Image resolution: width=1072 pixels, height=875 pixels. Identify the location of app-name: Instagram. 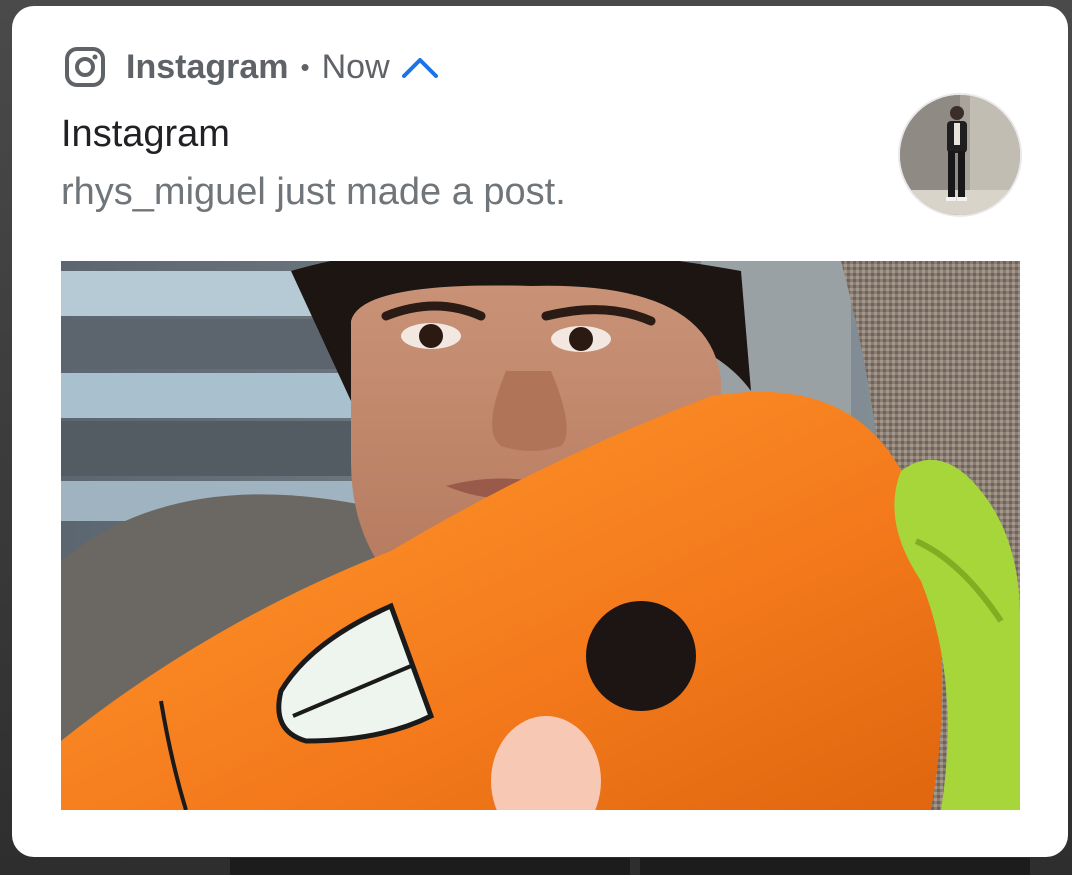
(207, 67).